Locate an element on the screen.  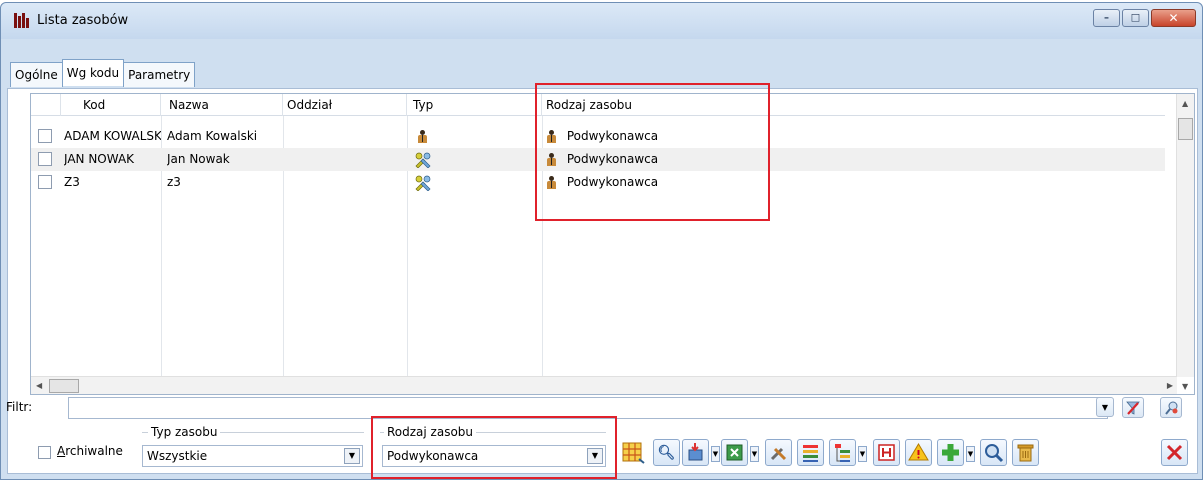
filter-label: Filtr: is located at coordinates (19, 407).